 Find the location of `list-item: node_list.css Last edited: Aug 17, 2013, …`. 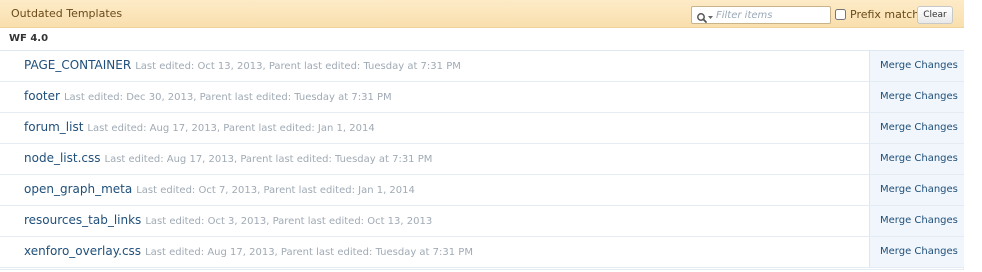

list-item: node_list.css Last edited: Aug 17, 2013, … is located at coordinates (482, 159).